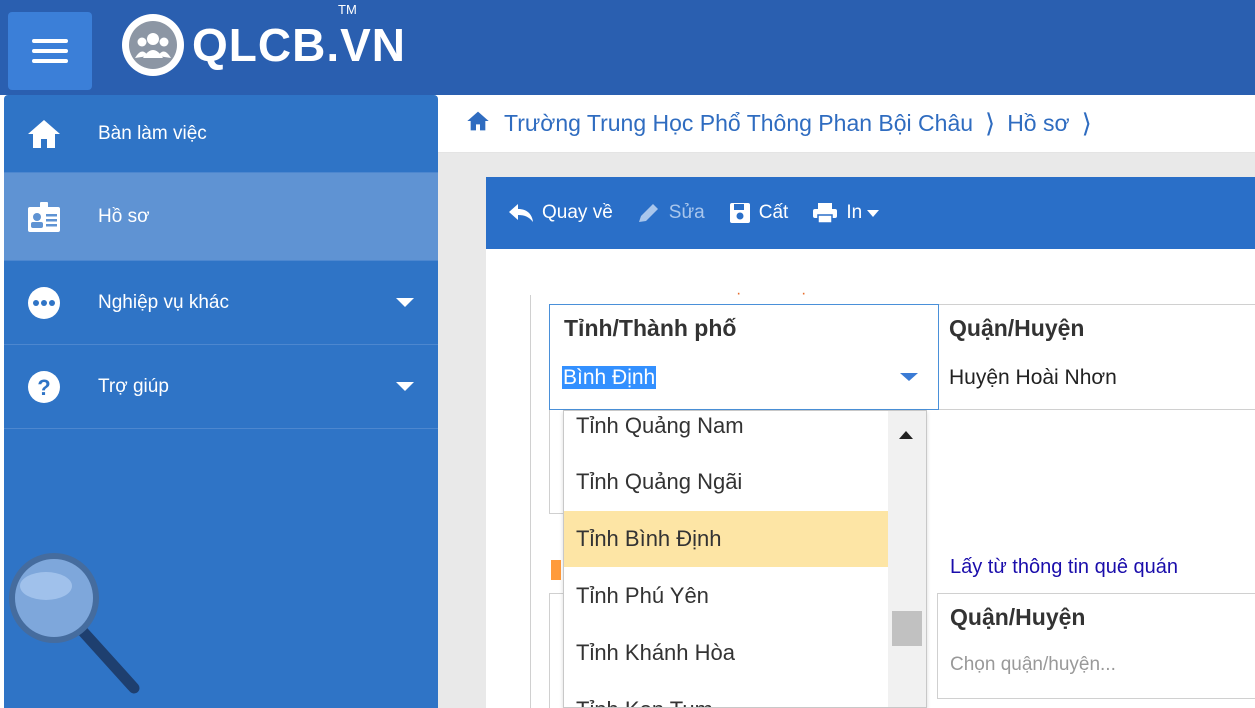 The height and width of the screenshot is (708, 1255). What do you see at coordinates (627, 47) in the screenshot?
I see `top-bar: QLCB.VN TM` at bounding box center [627, 47].